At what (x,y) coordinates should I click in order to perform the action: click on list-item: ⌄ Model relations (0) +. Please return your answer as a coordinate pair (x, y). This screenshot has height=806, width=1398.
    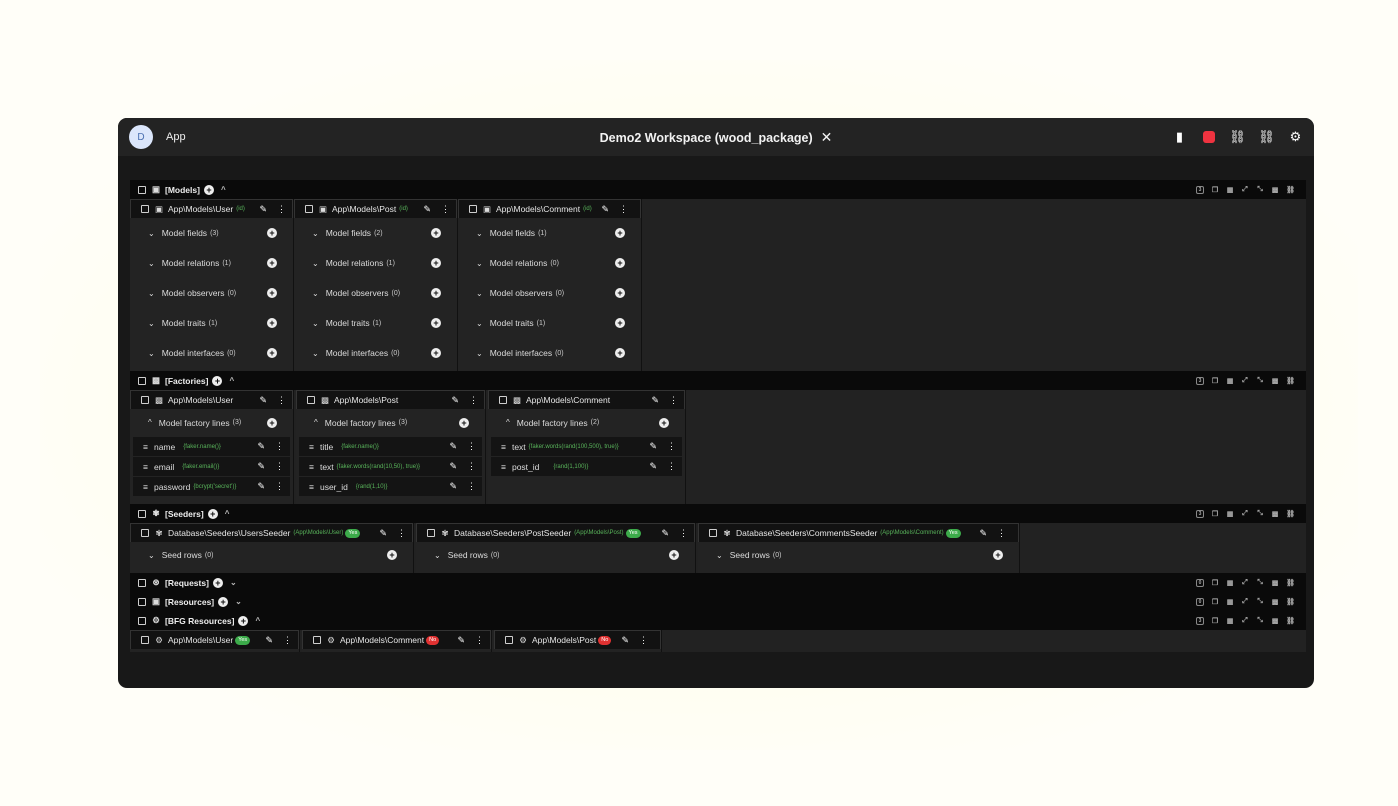
    Looking at the image, I should click on (549, 263).